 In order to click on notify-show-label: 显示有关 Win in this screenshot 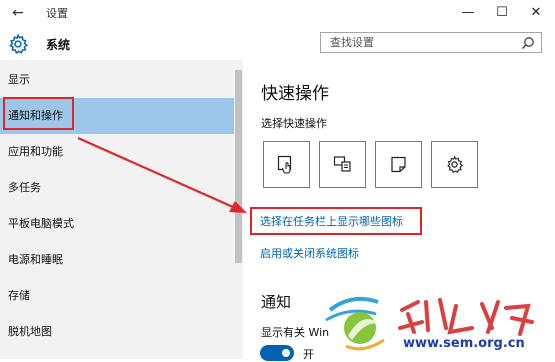, I will do `click(295, 332)`.